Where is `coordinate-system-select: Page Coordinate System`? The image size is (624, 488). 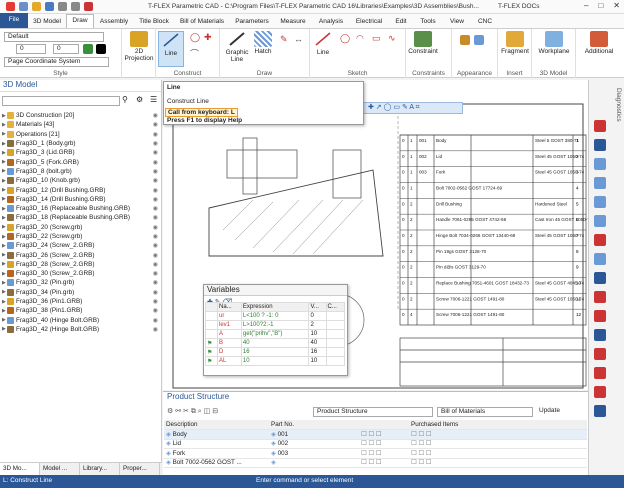 coordinate-system-select: Page Coordinate System is located at coordinates (56, 62).